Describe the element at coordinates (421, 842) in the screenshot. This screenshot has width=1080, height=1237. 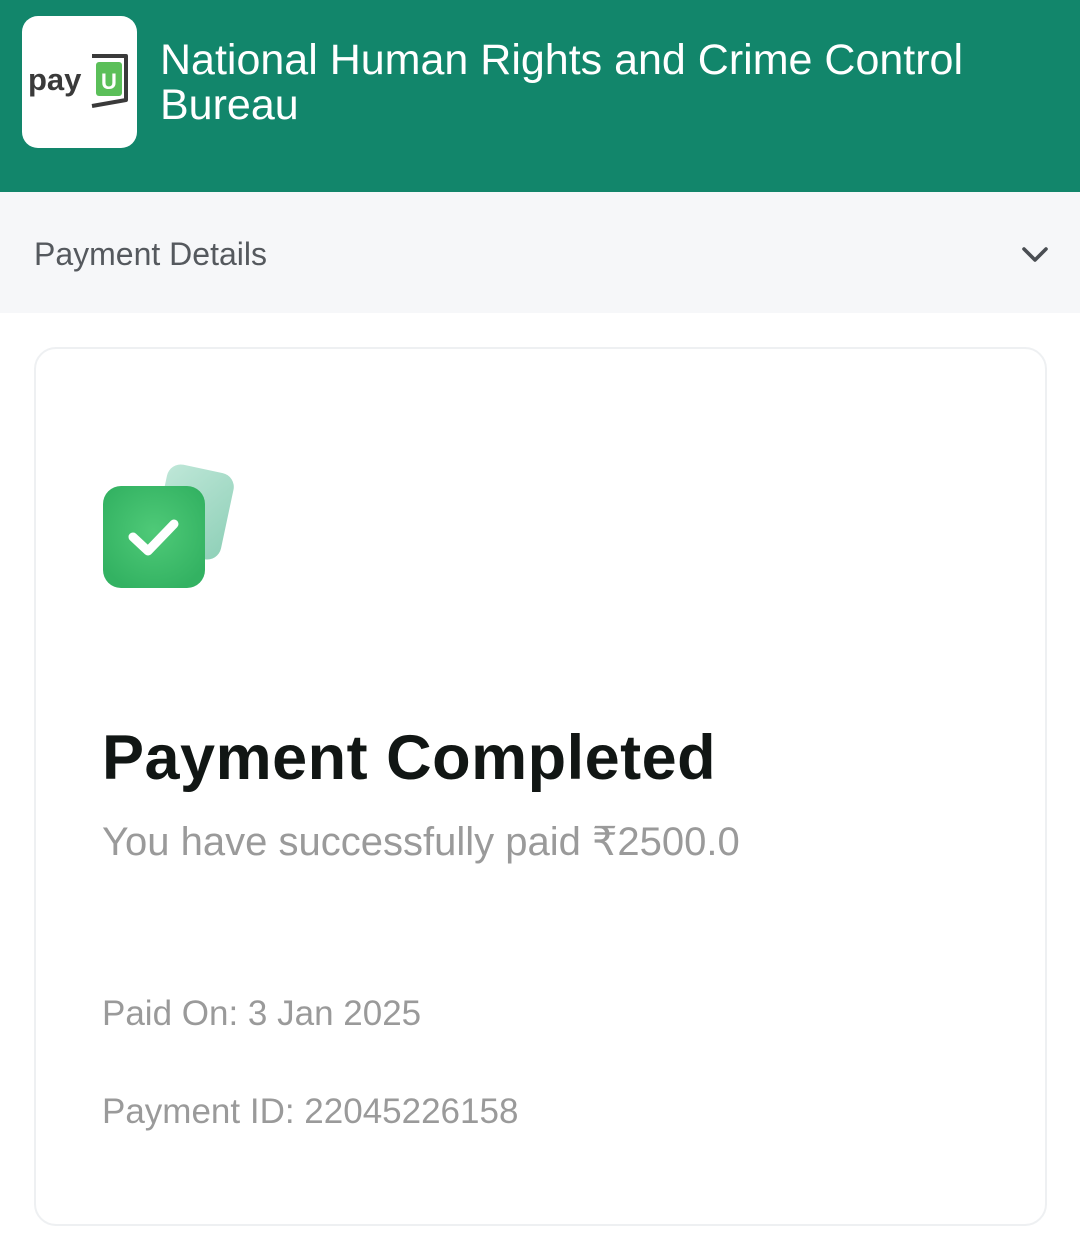
I see `status-message: You have successfully paid ₹2500.0` at that location.